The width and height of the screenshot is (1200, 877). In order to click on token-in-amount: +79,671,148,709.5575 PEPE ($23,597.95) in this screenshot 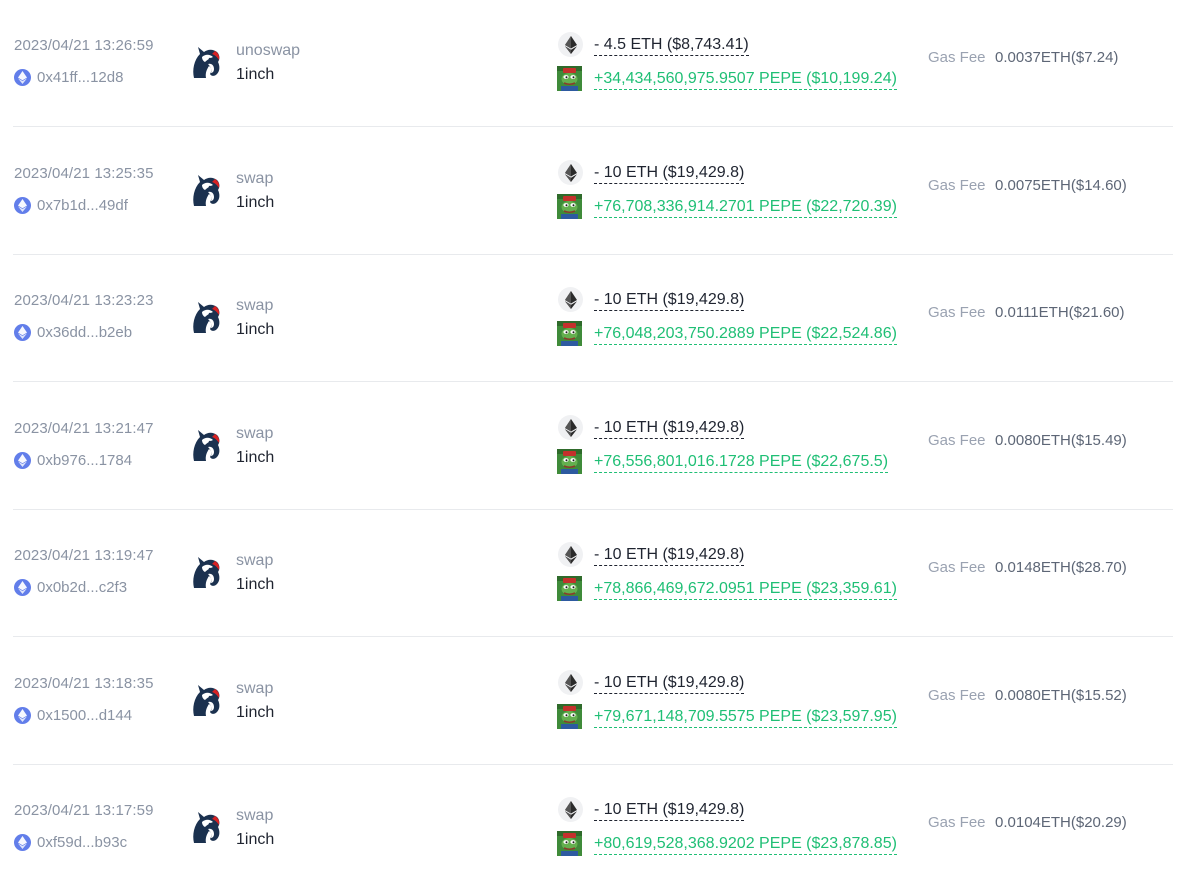, I will do `click(745, 718)`.